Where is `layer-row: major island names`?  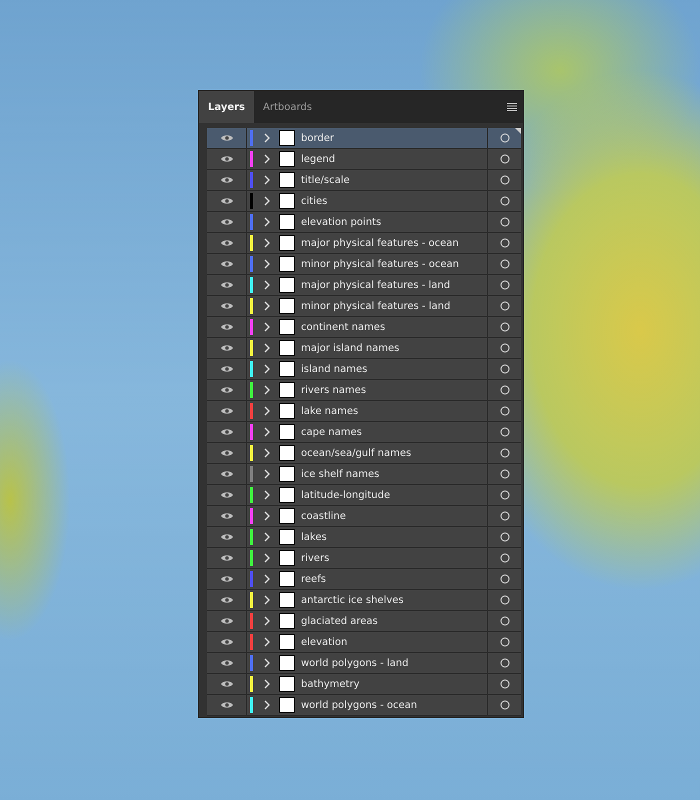
layer-row: major island names is located at coordinates (364, 348).